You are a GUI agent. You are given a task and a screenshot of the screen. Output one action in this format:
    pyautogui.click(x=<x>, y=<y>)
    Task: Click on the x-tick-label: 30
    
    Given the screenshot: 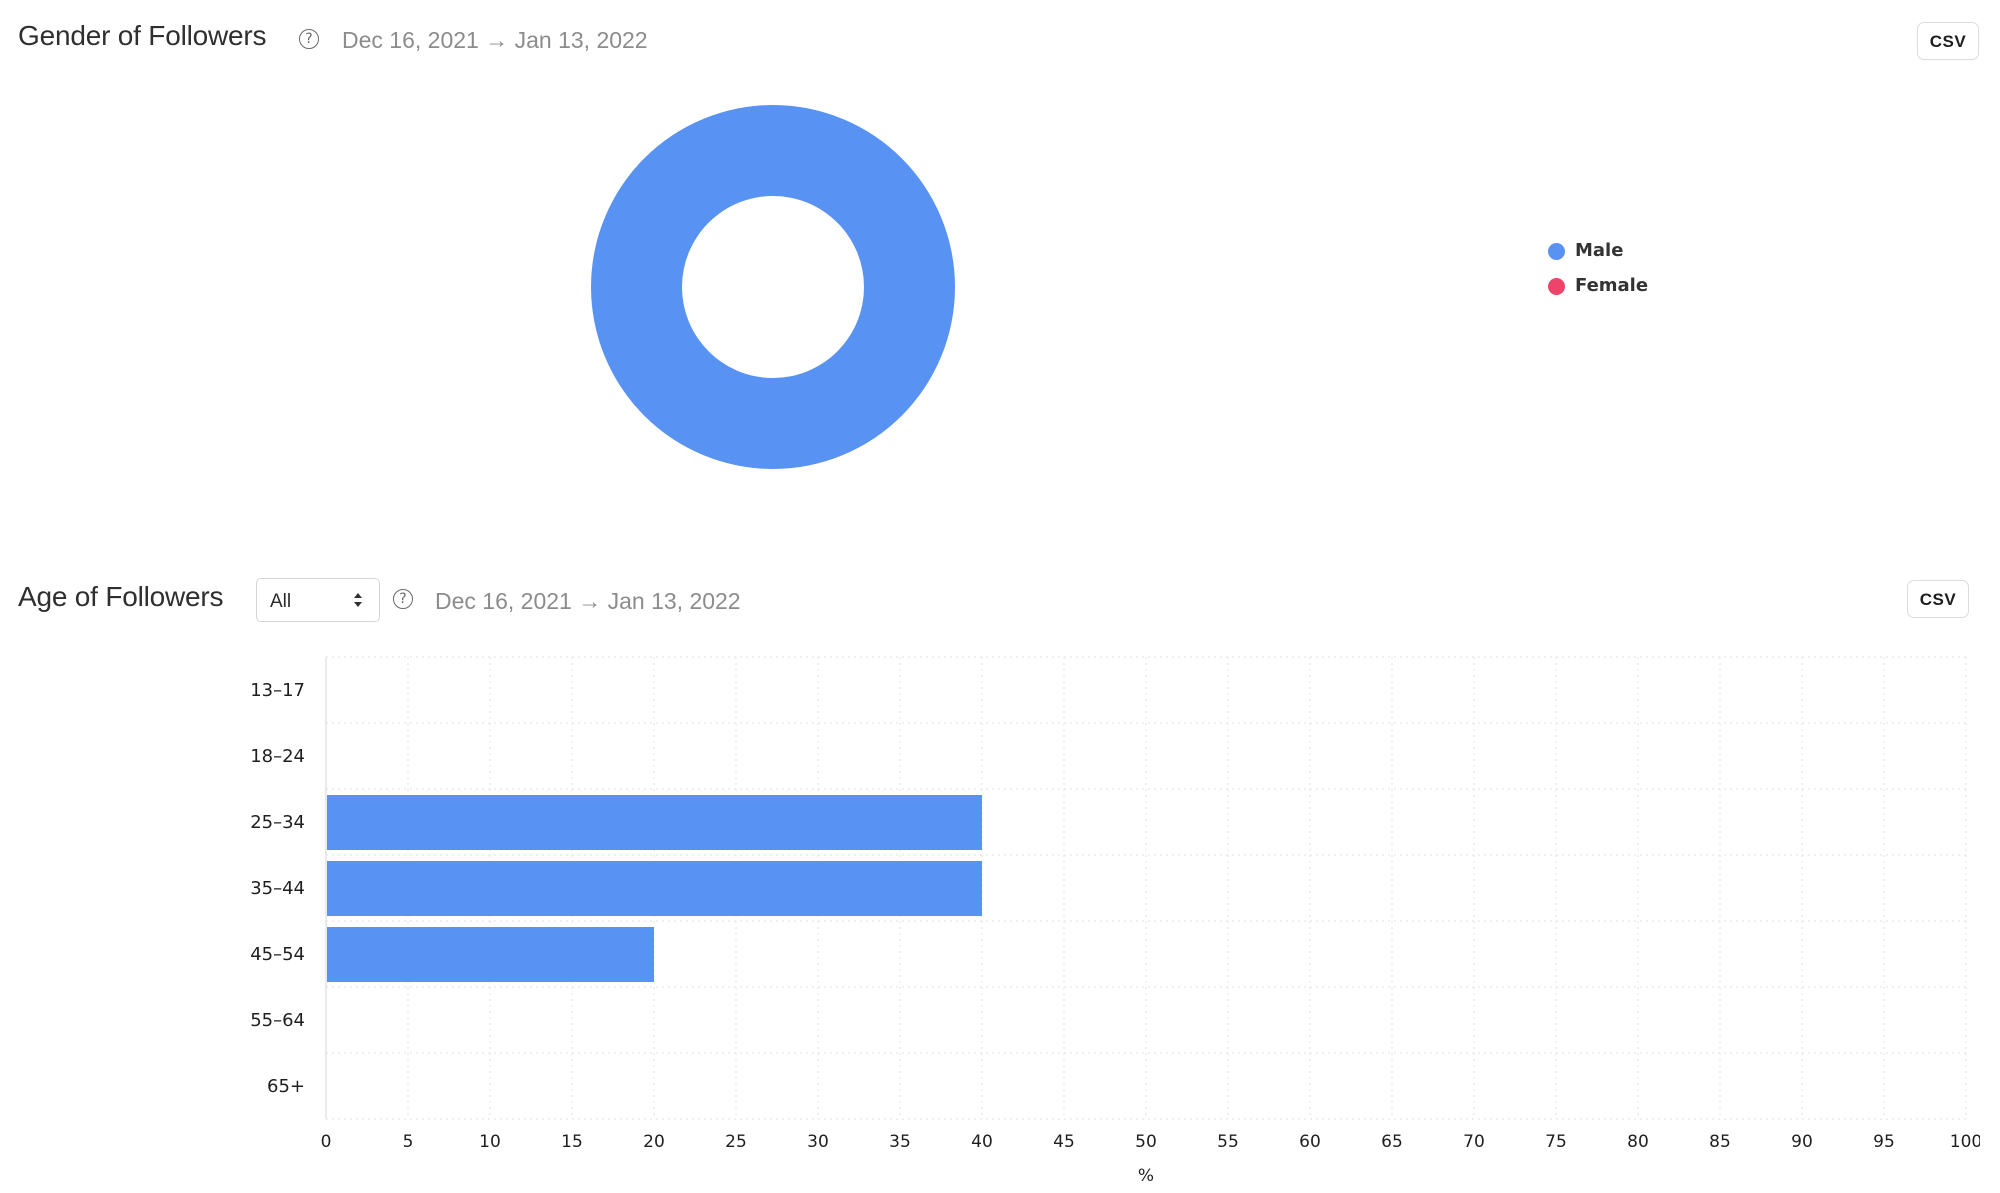 What is the action you would take?
    pyautogui.click(x=818, y=1142)
    